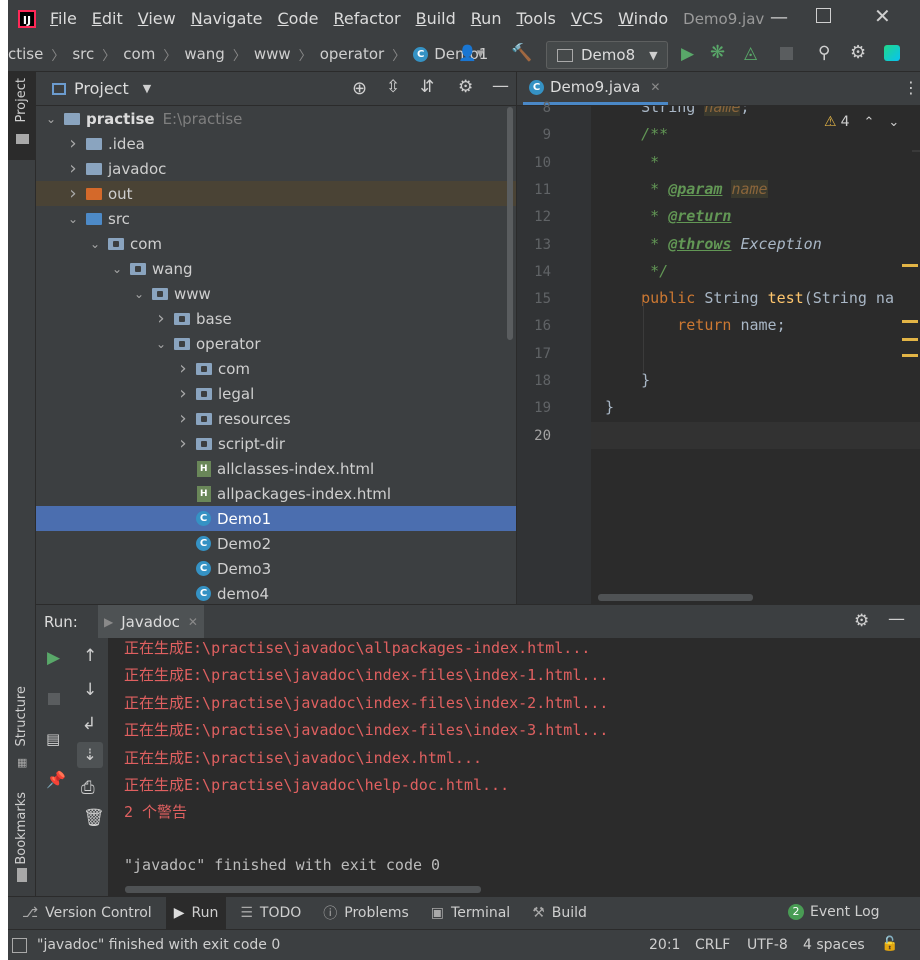 This screenshot has width=920, height=960. Describe the element at coordinates (139, 54) in the screenshot. I see `breadcrumb-item: com` at that location.